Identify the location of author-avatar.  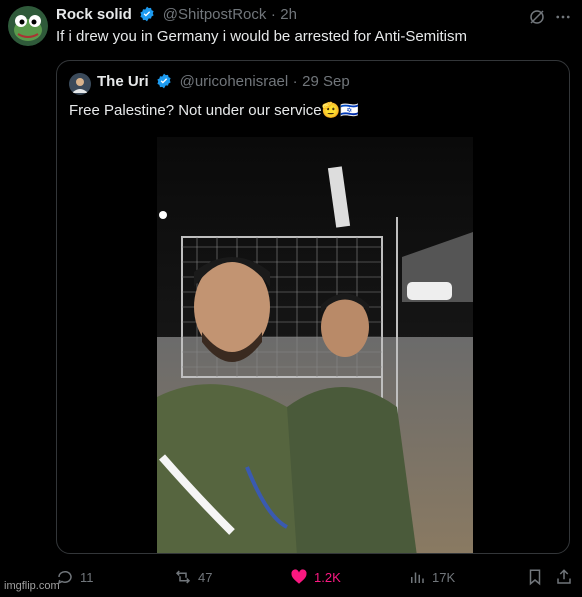
(28, 26).